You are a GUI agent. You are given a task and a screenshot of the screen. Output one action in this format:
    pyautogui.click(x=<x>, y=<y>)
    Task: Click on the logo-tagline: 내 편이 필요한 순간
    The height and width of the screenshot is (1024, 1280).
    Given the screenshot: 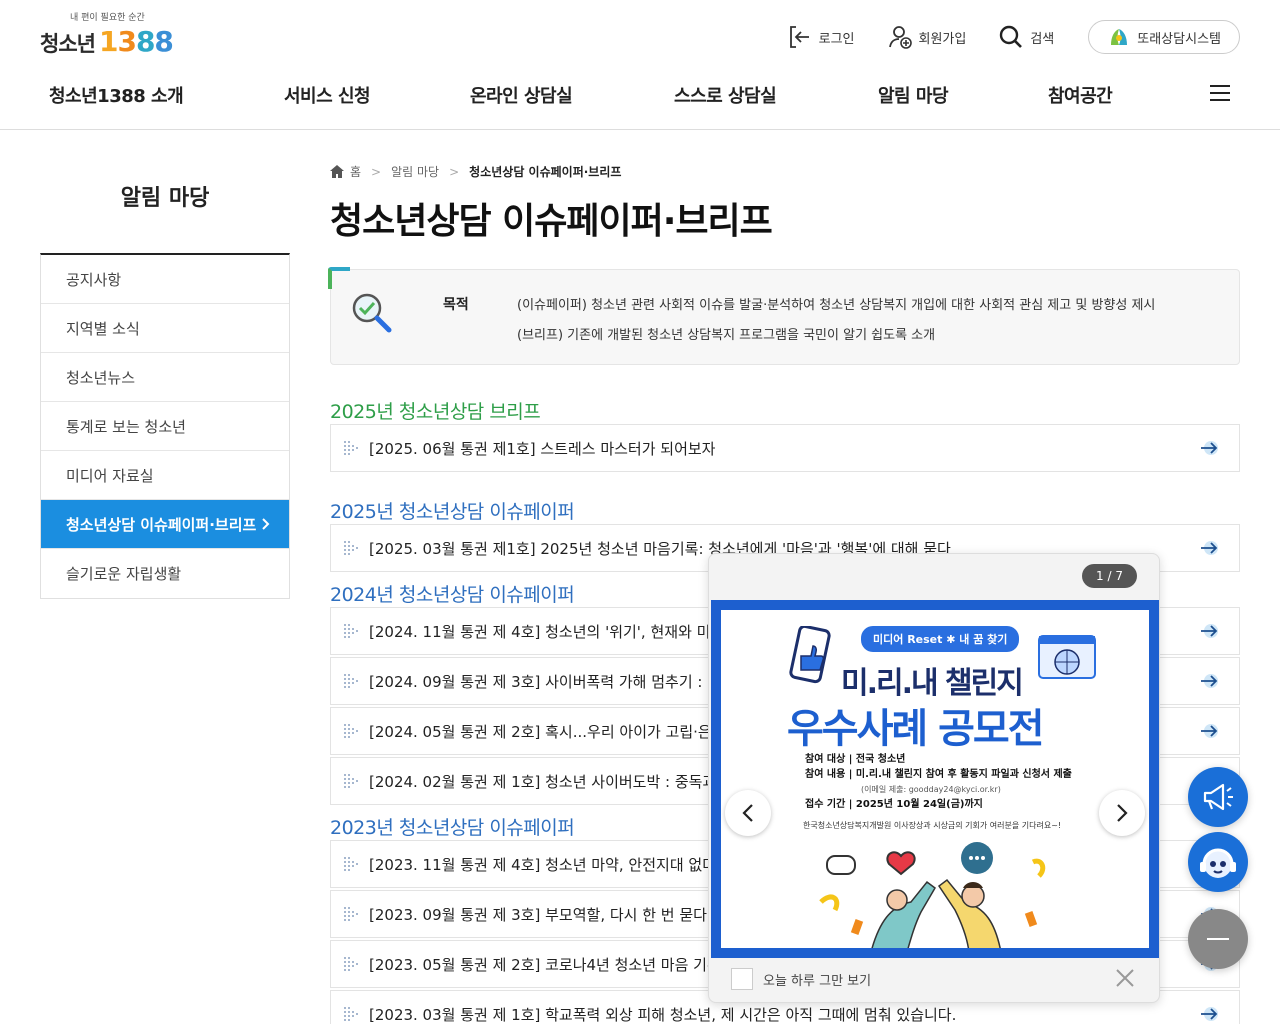 What is the action you would take?
    pyautogui.click(x=107, y=18)
    